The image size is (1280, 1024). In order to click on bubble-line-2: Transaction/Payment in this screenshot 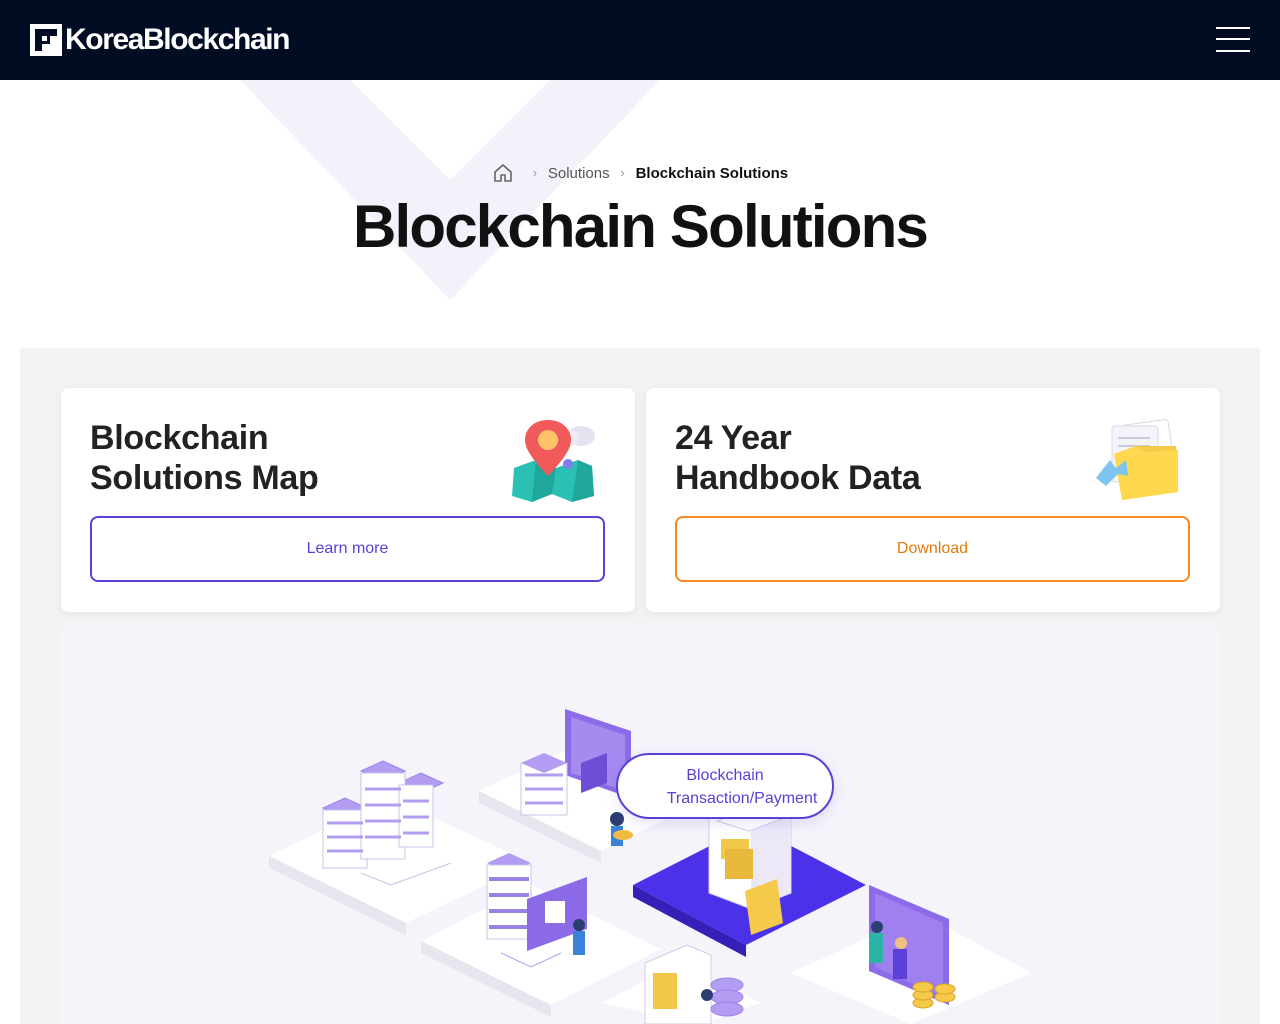, I will do `click(742, 798)`.